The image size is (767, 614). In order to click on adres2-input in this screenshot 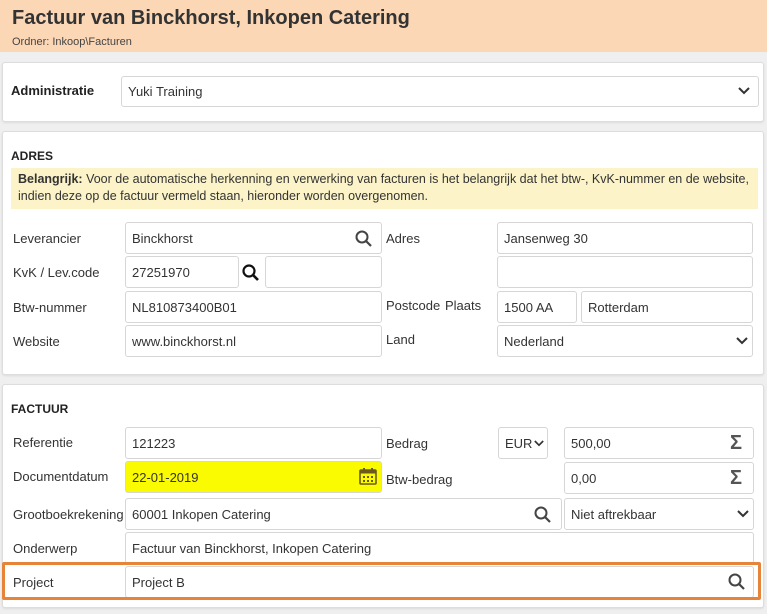, I will do `click(625, 272)`.